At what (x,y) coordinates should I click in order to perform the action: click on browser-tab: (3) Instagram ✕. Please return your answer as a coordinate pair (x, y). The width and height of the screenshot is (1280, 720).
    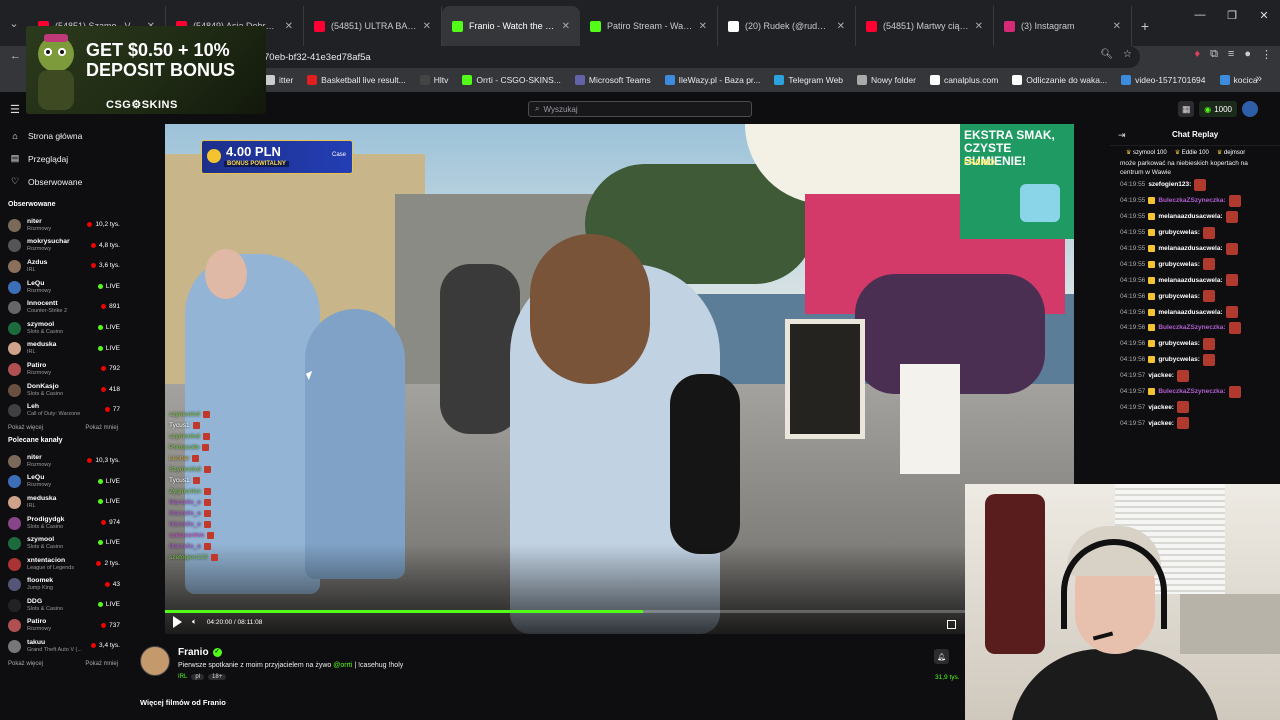
    Looking at the image, I should click on (1063, 26).